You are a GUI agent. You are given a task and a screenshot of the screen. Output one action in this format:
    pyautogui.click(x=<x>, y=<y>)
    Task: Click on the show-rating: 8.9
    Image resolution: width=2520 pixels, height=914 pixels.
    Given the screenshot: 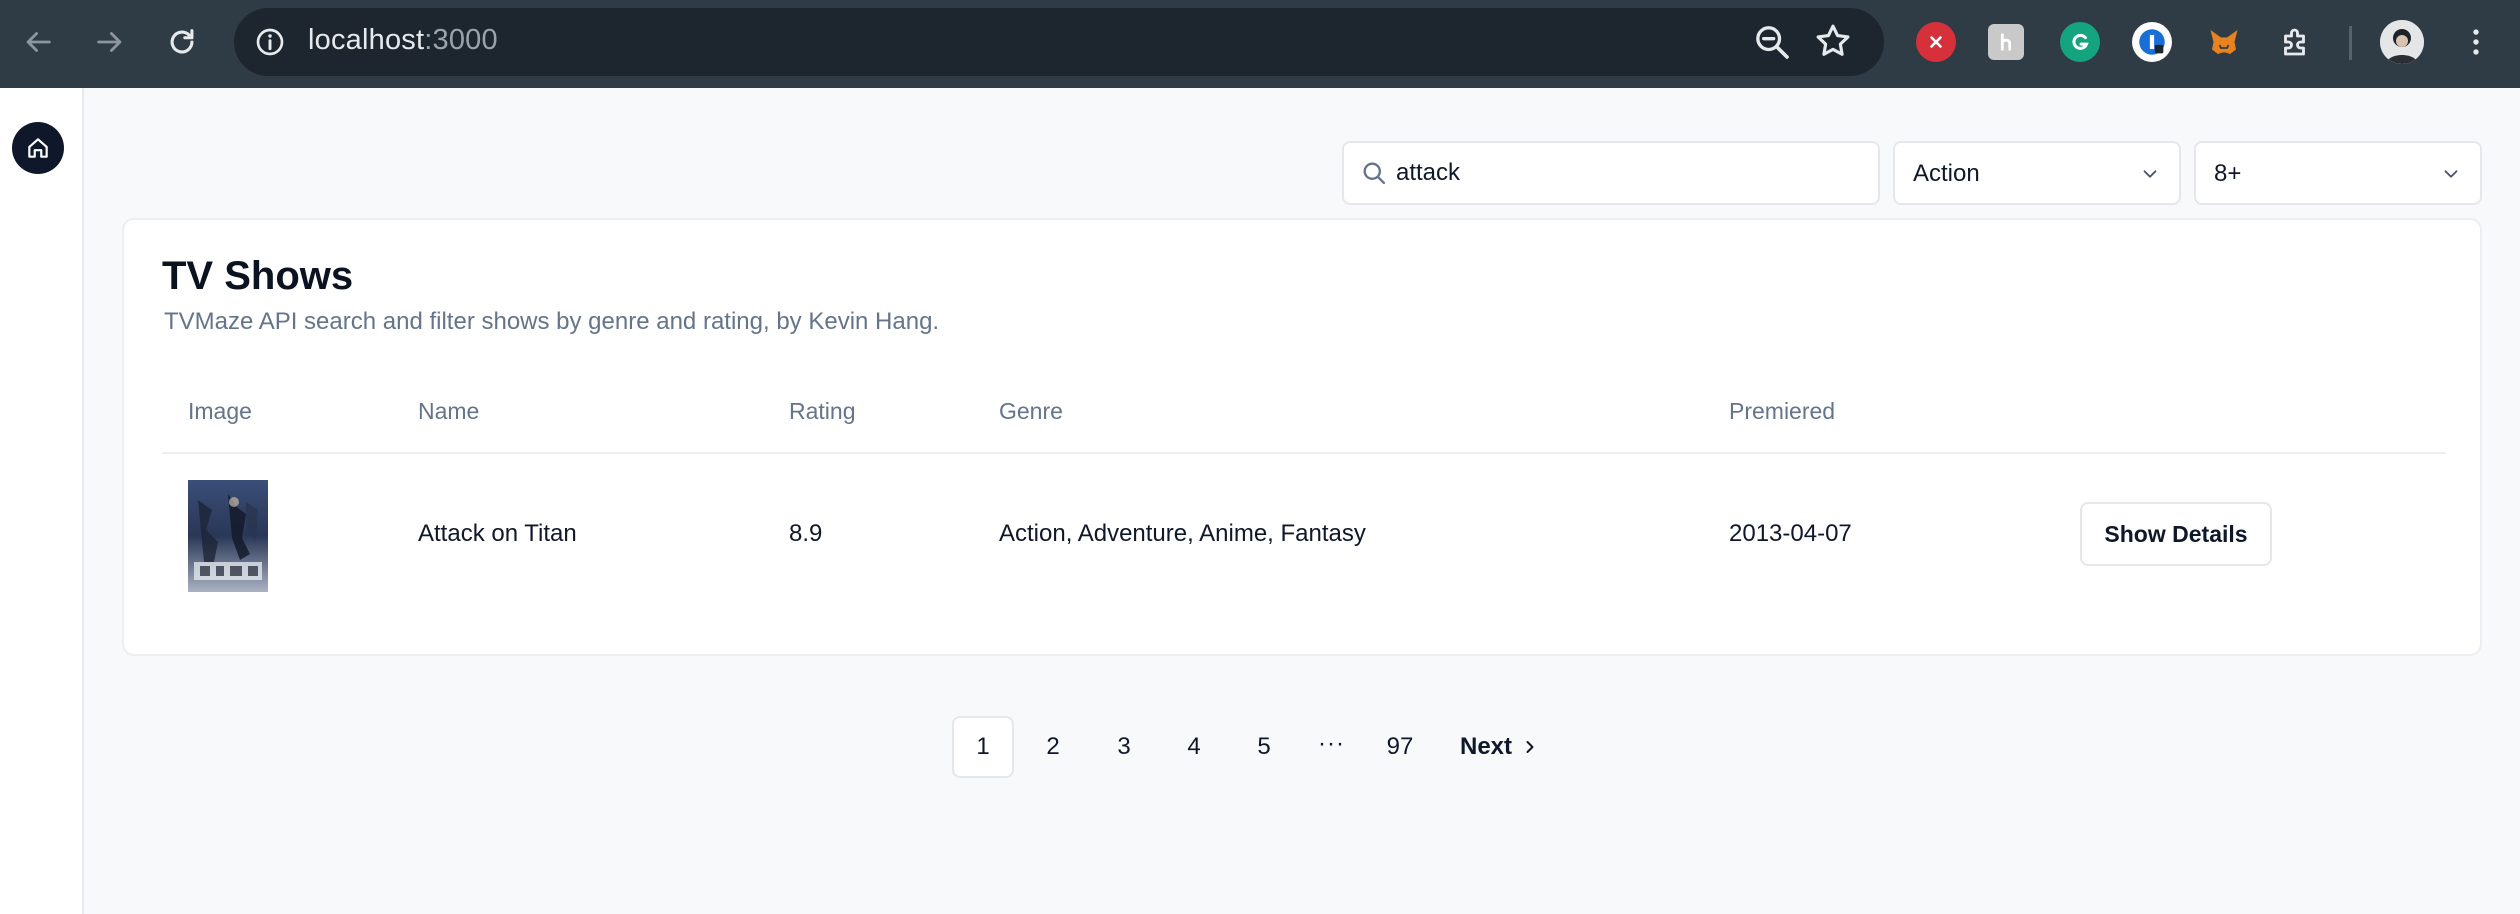 What is the action you would take?
    pyautogui.click(x=806, y=533)
    